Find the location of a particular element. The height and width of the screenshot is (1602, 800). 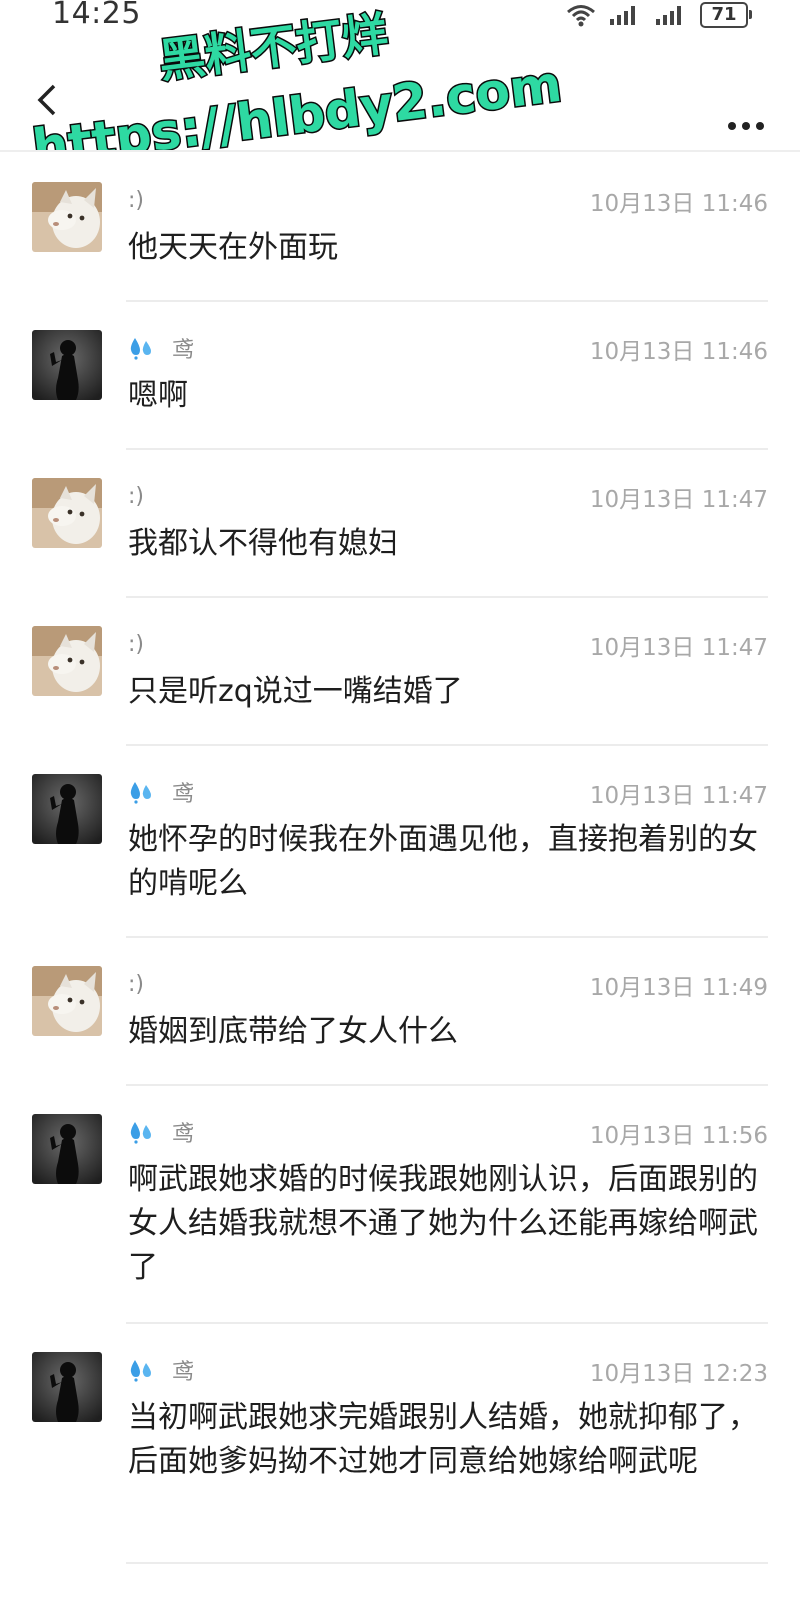

status-bar: 14:25 71 is located at coordinates (400, 18).